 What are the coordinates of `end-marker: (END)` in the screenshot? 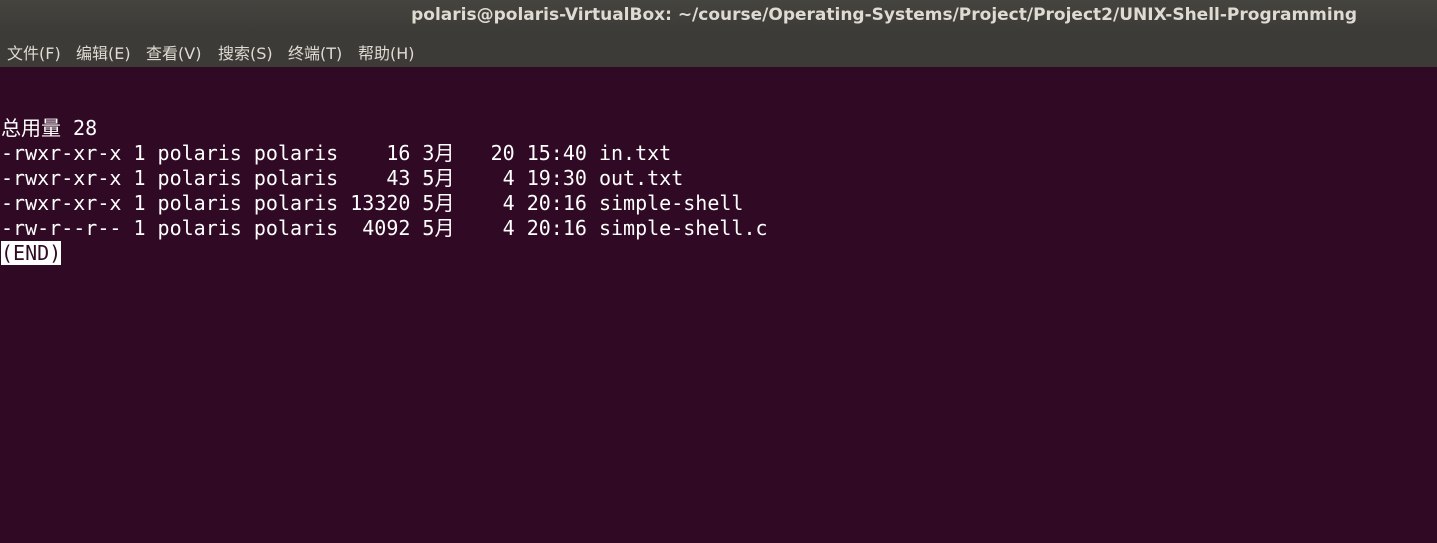 It's located at (31, 253).